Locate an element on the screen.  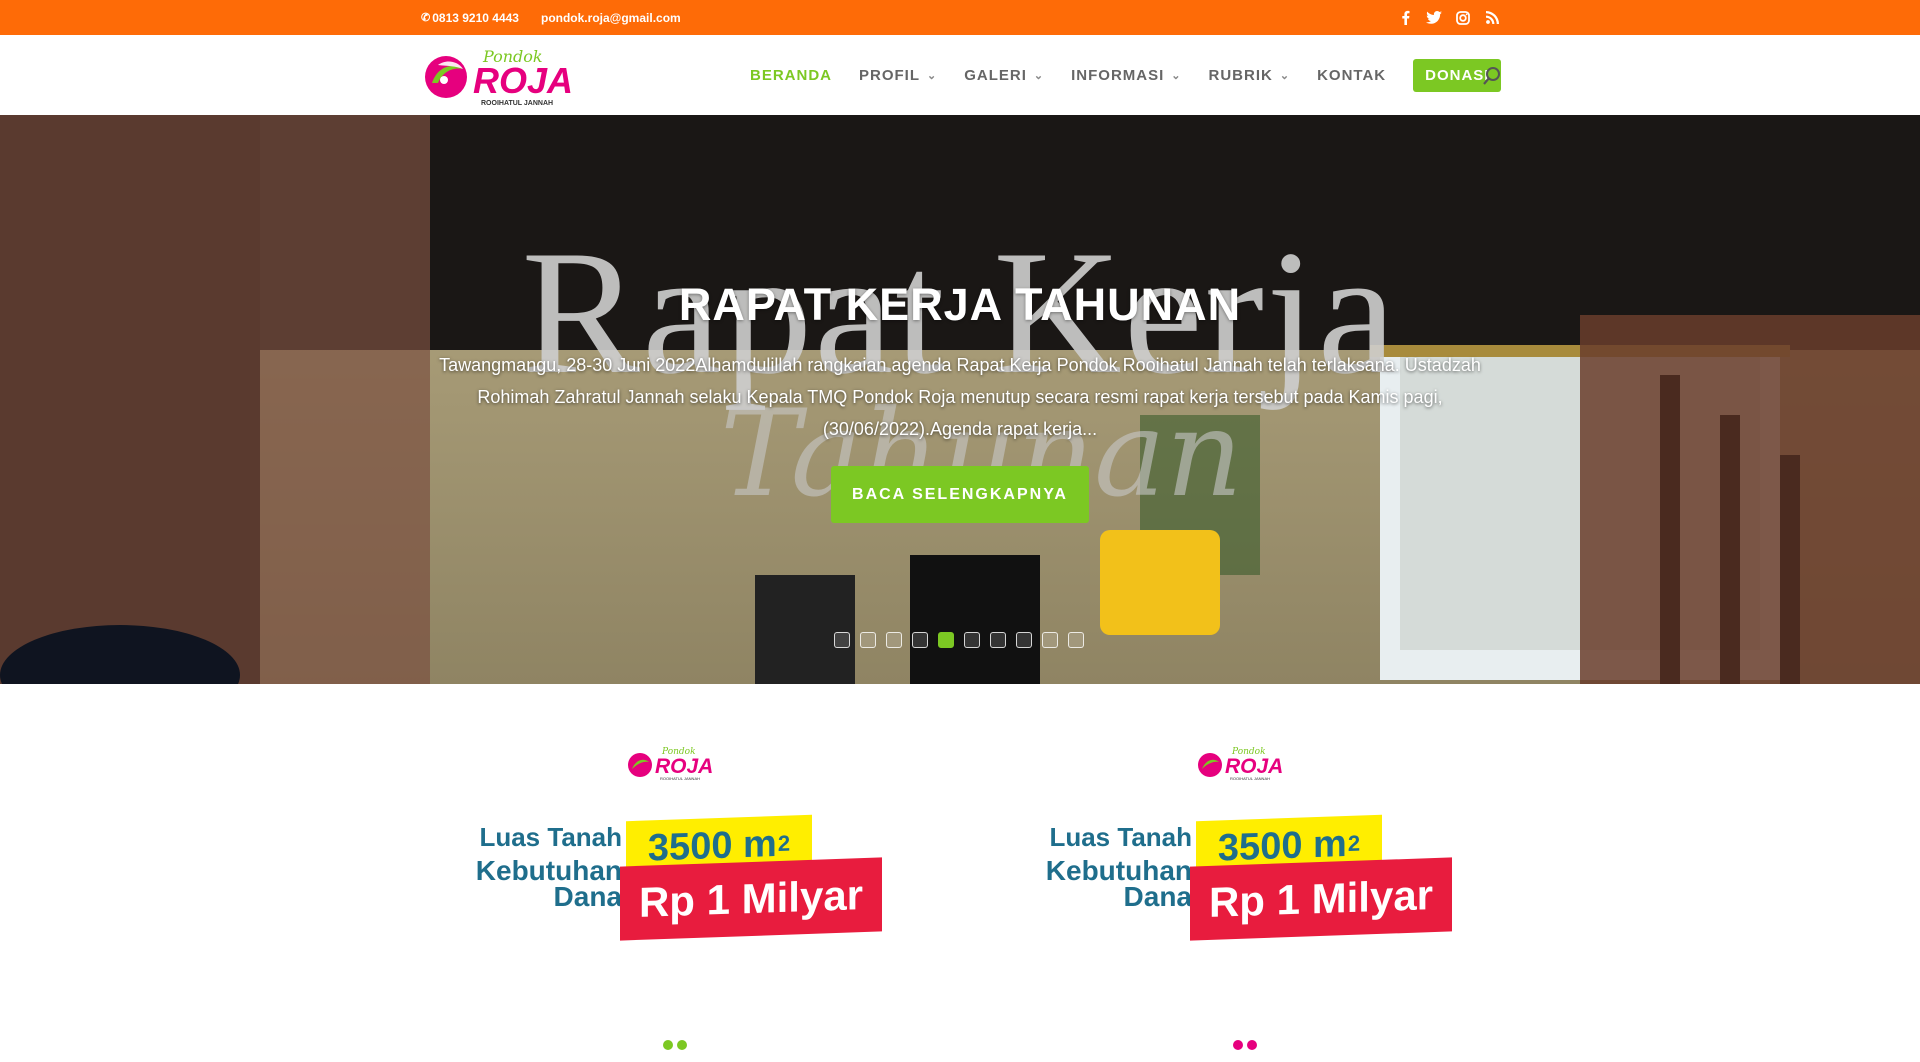
slider-pagination is located at coordinates (959, 640).